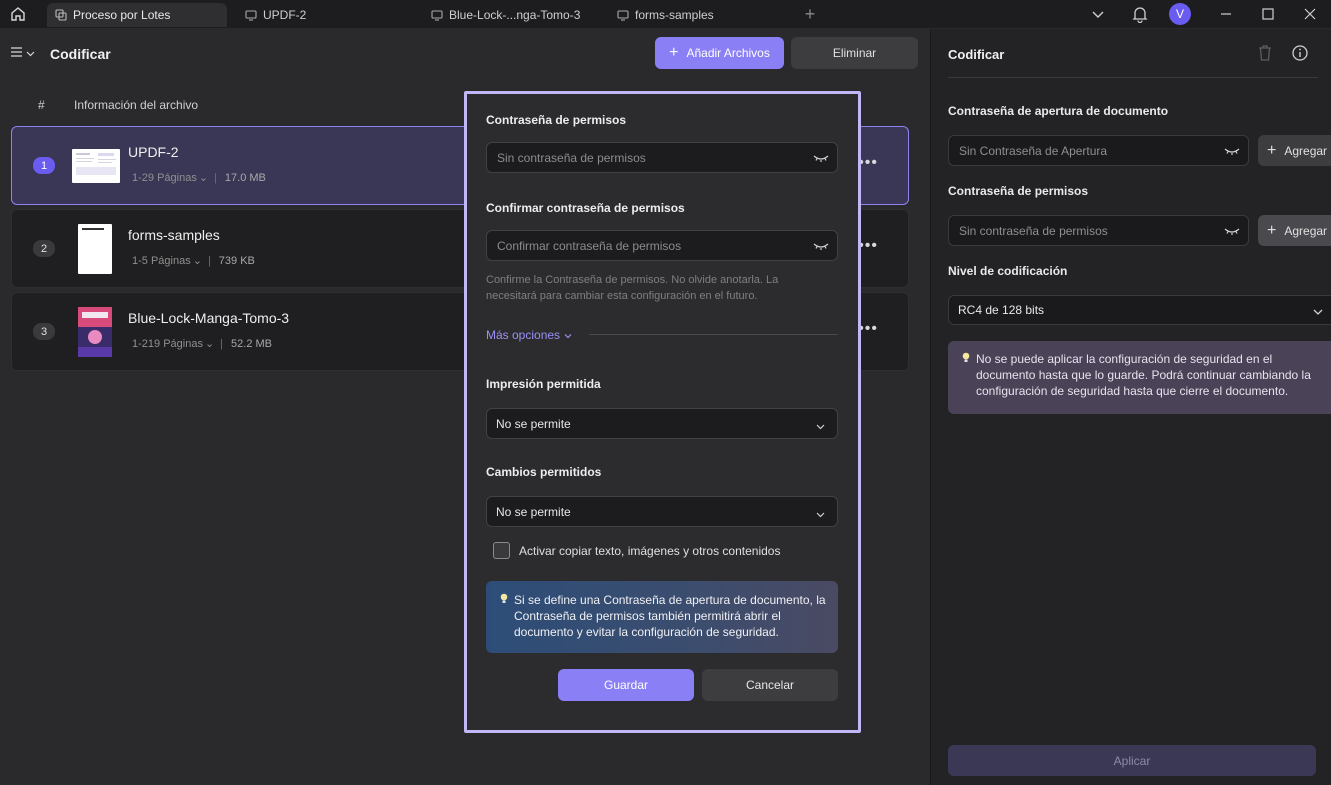 The width and height of the screenshot is (1331, 785). I want to click on more-options-toggle: Más opciones, so click(529, 335).